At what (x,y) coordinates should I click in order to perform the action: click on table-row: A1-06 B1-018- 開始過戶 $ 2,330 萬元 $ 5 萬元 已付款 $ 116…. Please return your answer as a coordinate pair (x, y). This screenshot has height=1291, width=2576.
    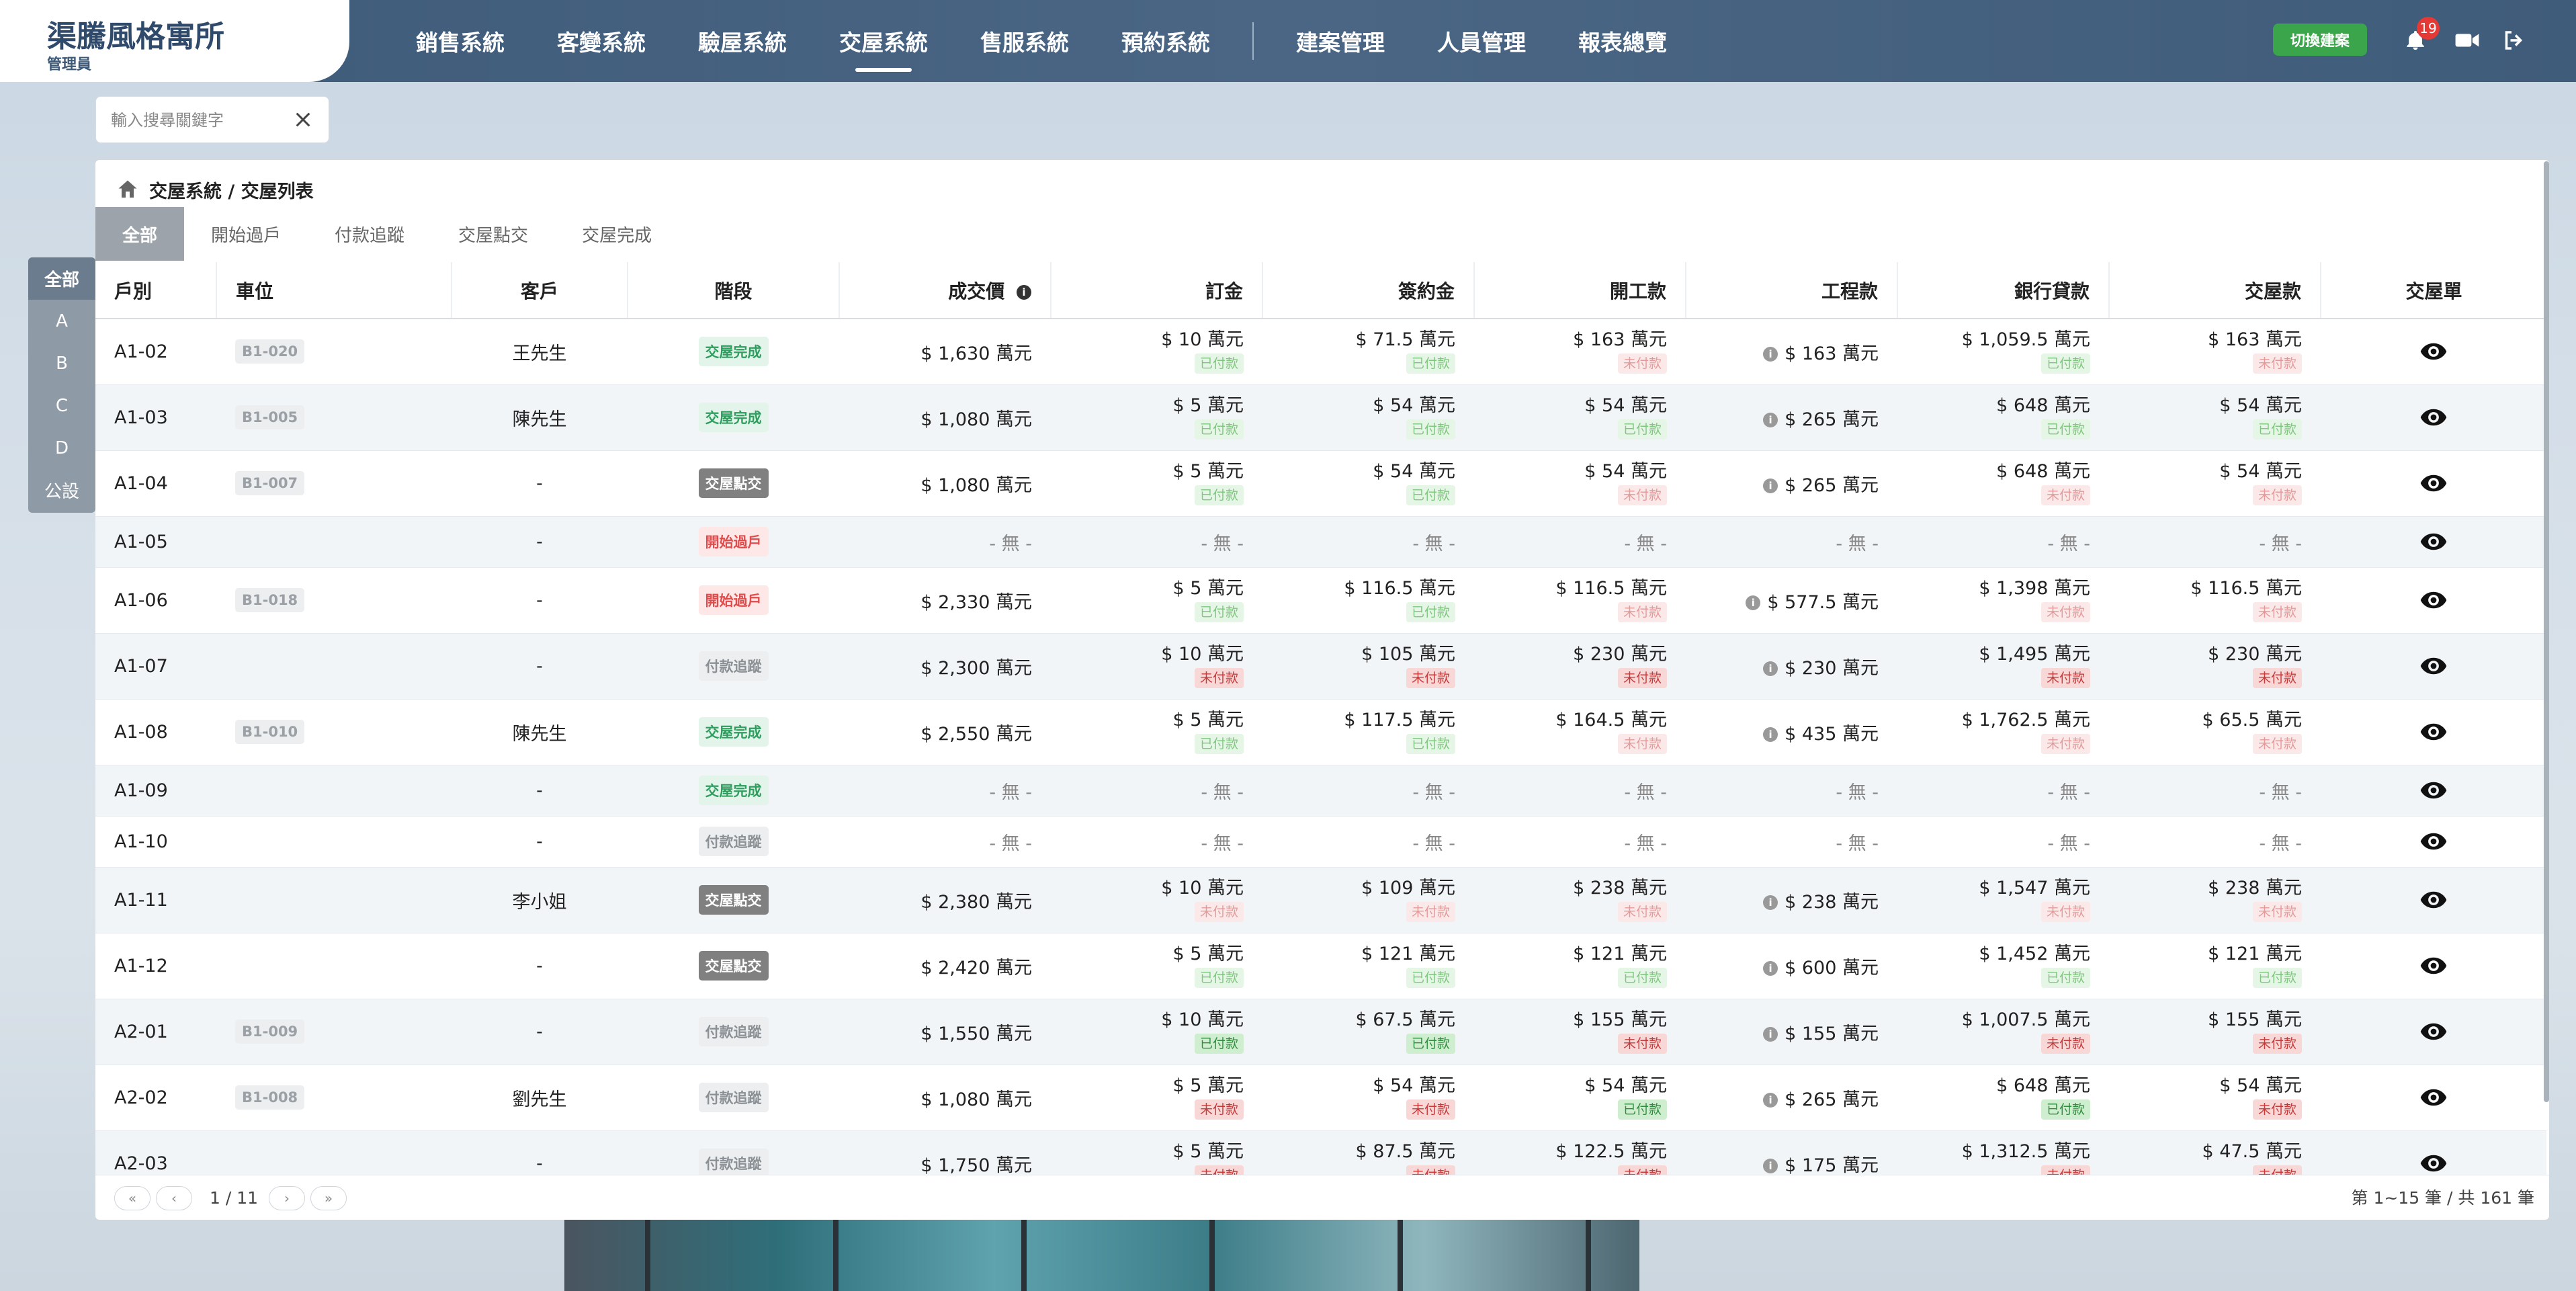
    Looking at the image, I should click on (1320, 600).